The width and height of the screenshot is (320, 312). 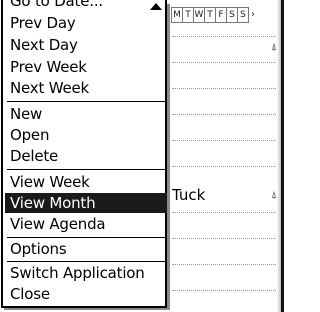 I want to click on menu-item-options: Options, so click(x=88, y=249).